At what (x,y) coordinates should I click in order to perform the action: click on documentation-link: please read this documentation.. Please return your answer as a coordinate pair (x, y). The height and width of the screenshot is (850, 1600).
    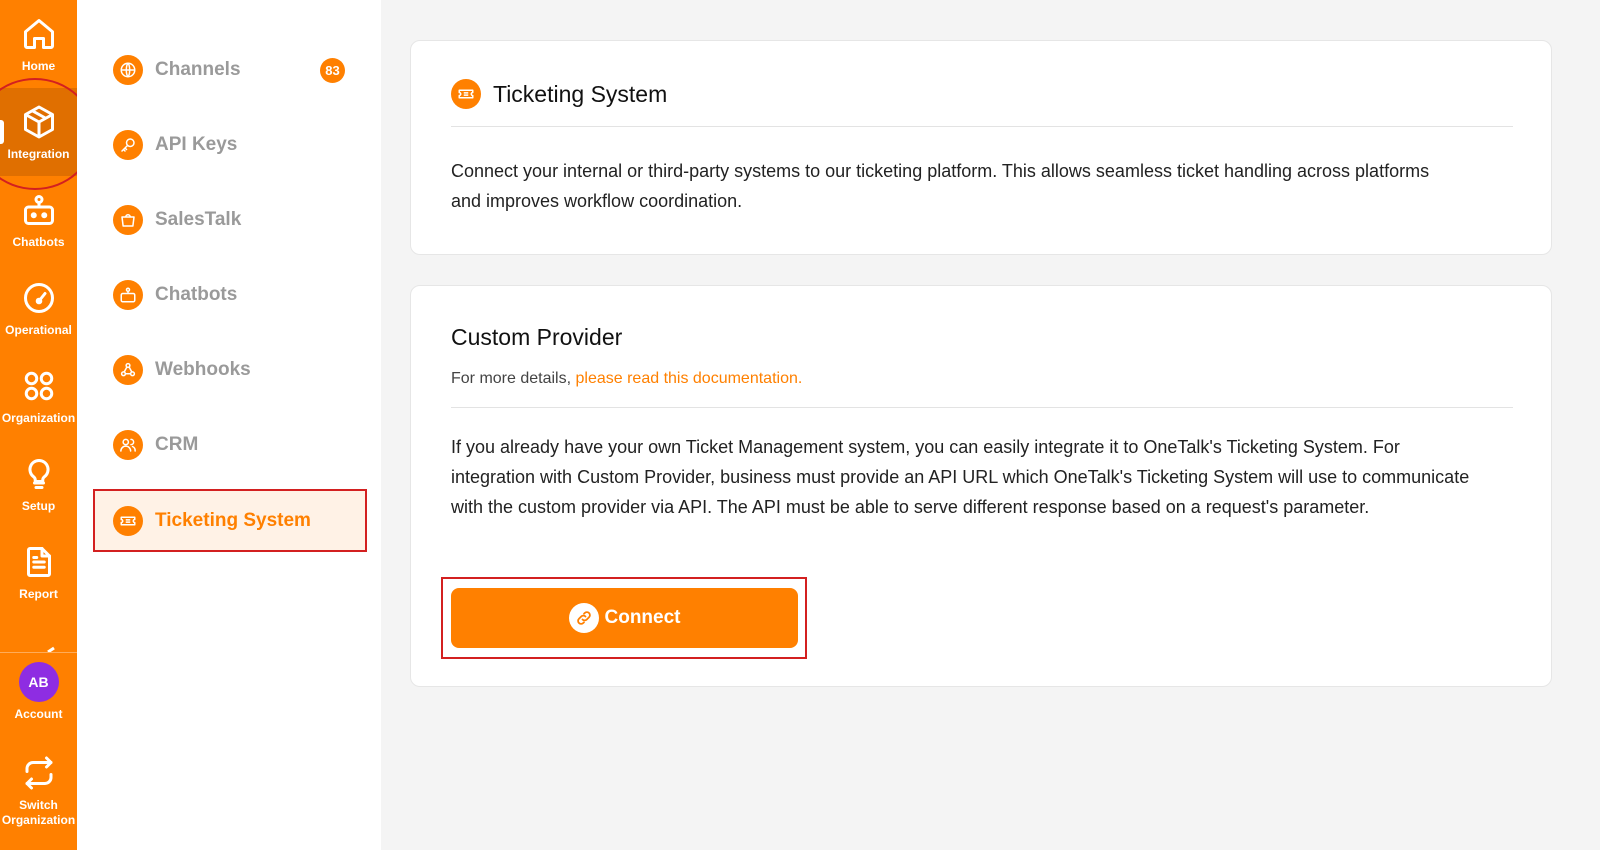
    Looking at the image, I should click on (689, 378).